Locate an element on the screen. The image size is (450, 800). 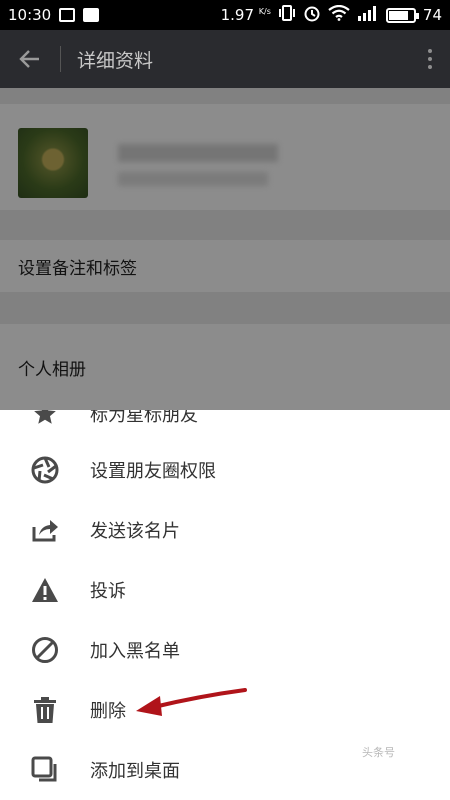
desktop-shortcut-icon is located at coordinates (45, 770).